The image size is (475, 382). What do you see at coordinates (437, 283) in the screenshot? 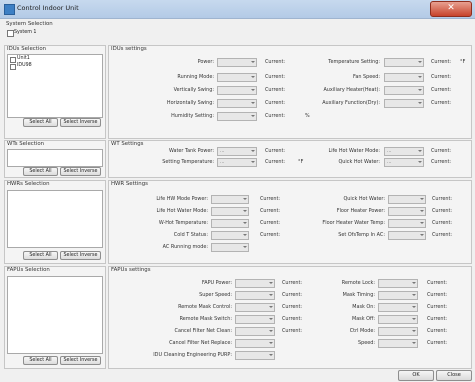
I see `fapu-remote-lock-current: Current:` at bounding box center [437, 283].